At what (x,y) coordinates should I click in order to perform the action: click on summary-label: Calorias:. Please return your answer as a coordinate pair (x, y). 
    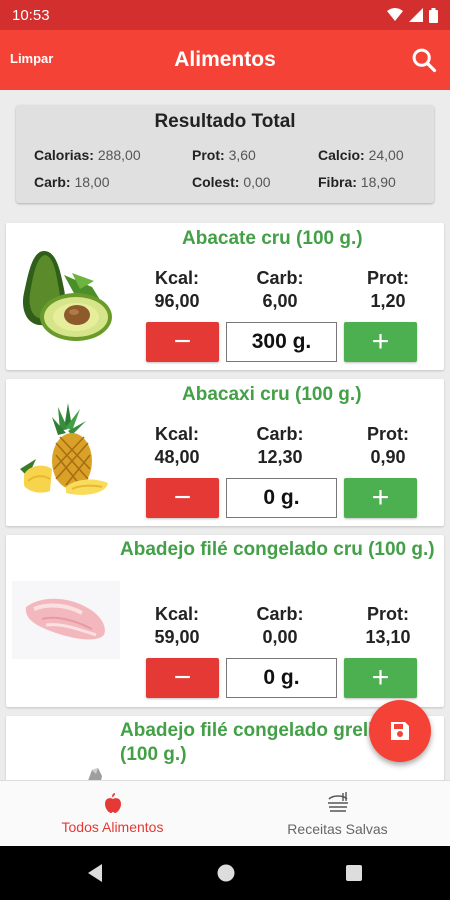
    Looking at the image, I should click on (64, 155).